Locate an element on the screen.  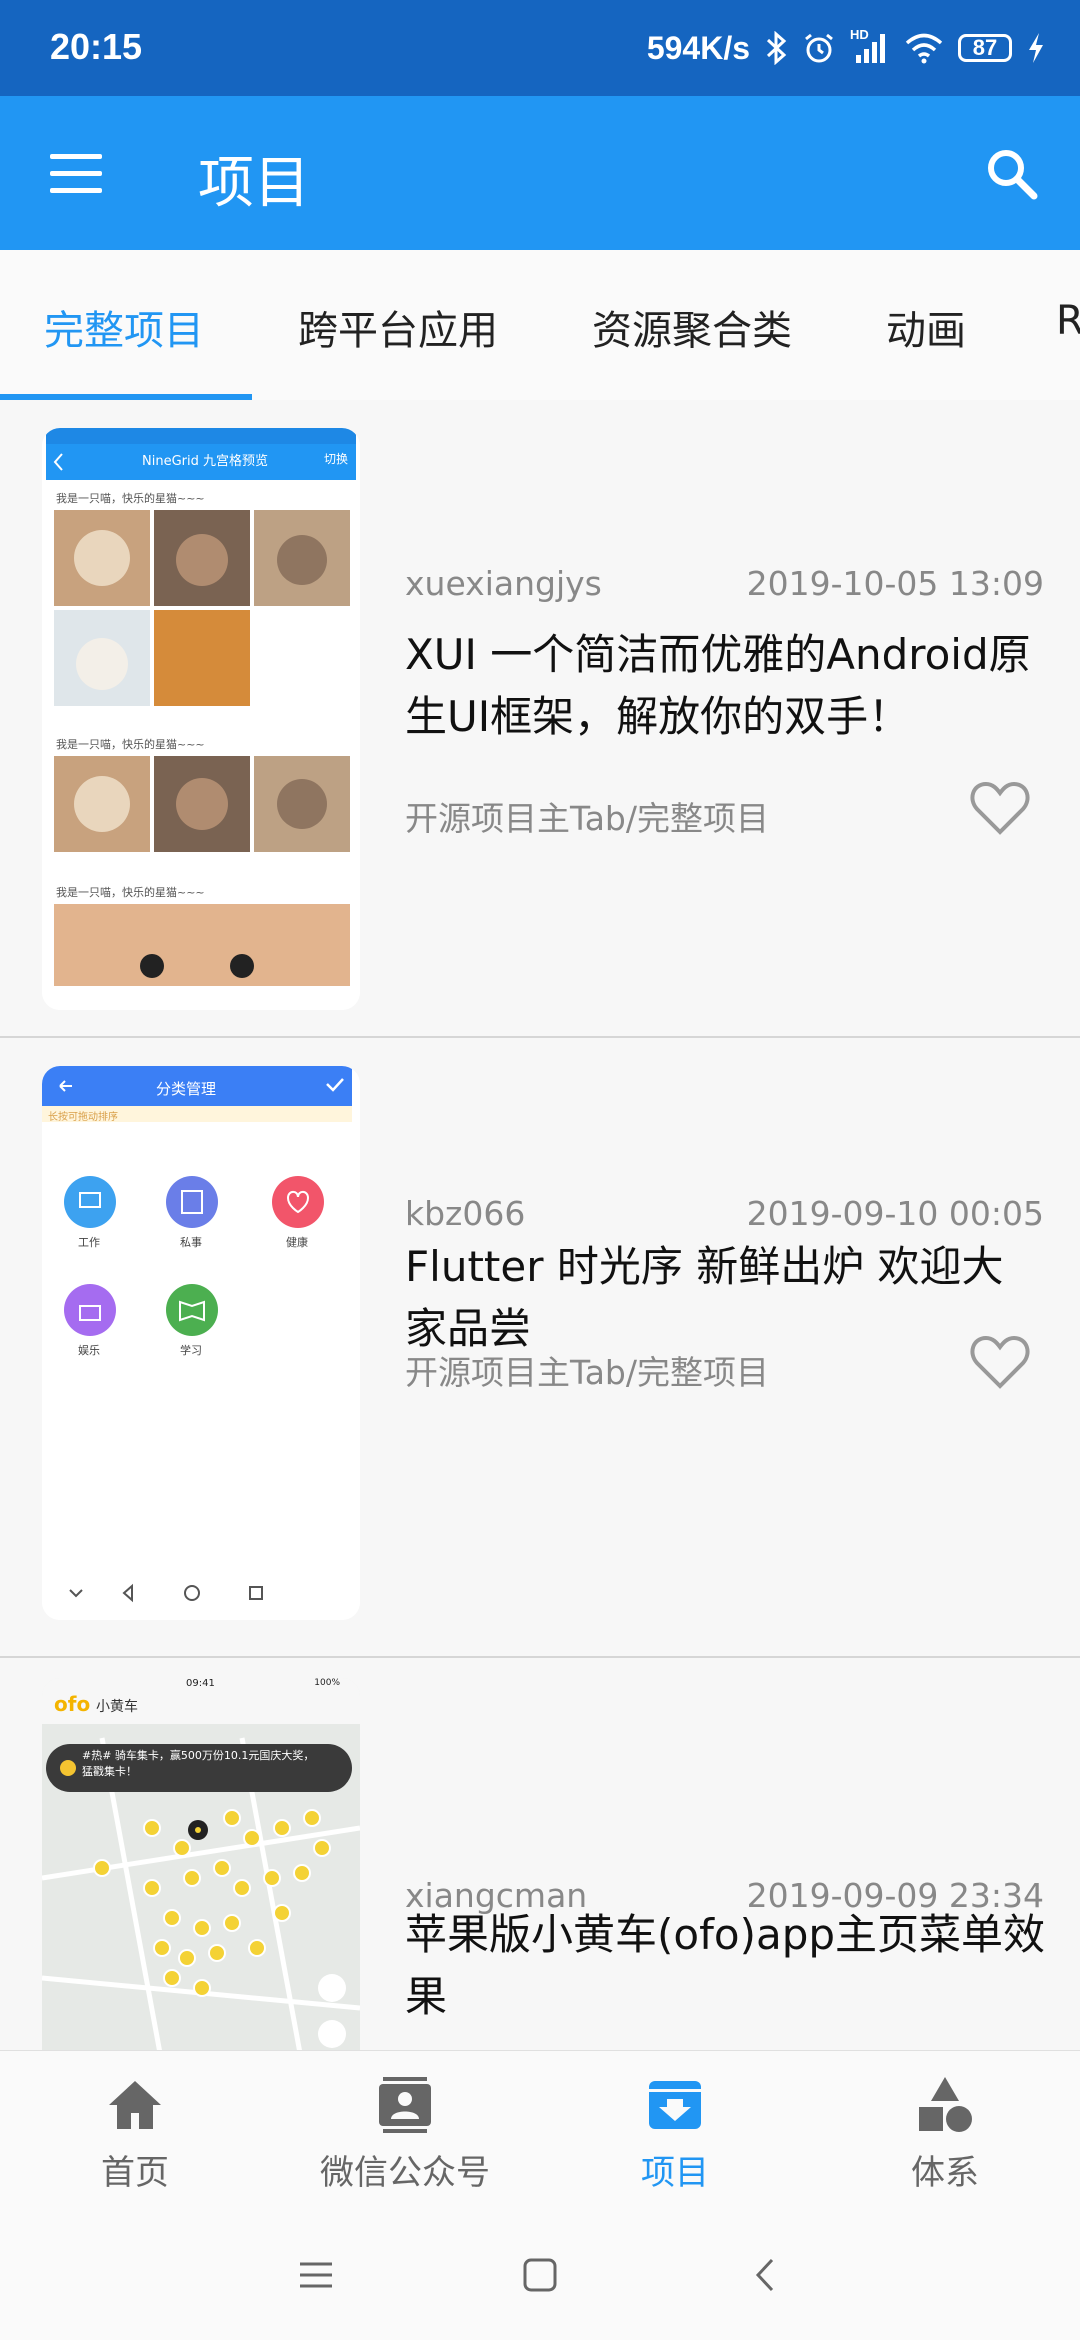
home-icon is located at coordinates (135, 2105).